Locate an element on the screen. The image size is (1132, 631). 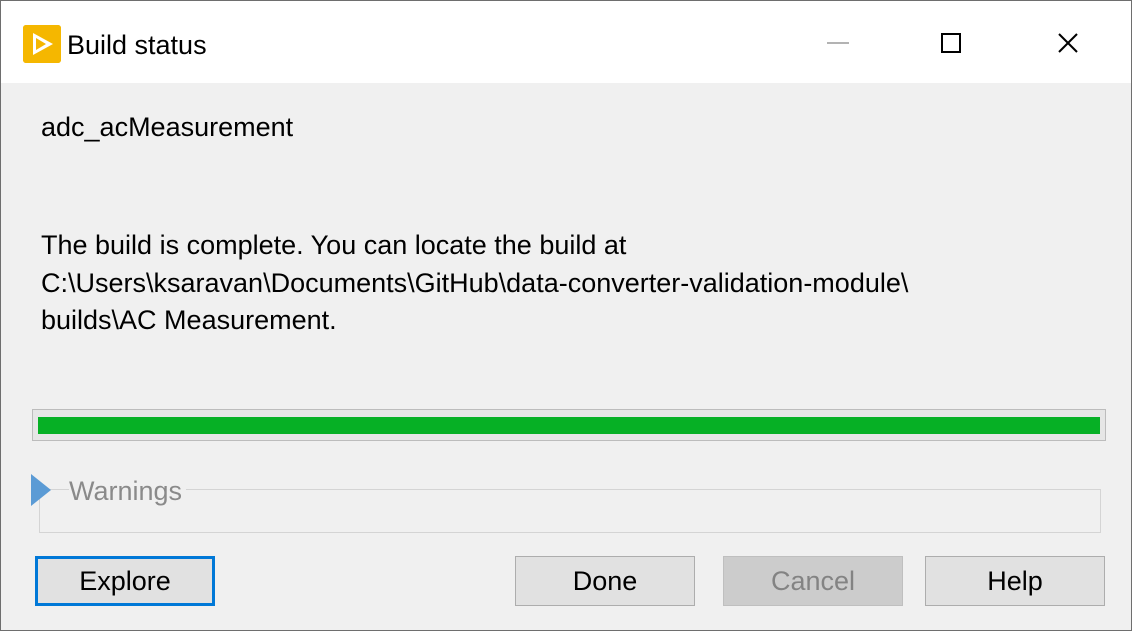
maximize-icon is located at coordinates (951, 43).